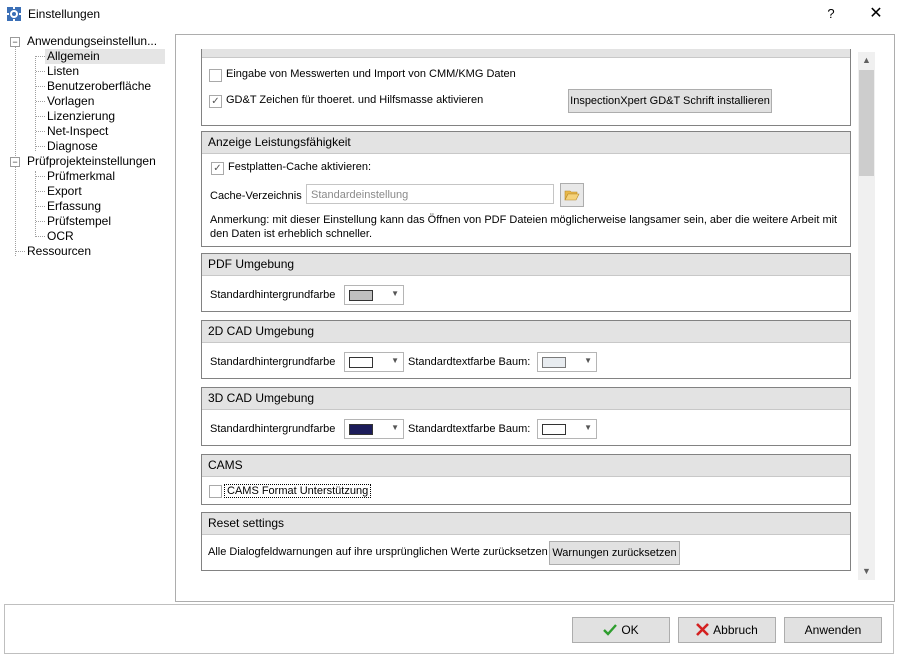 This screenshot has width=898, height=655. Describe the element at coordinates (567, 429) in the screenshot. I see `cad3d-tree-text-color-picker: ▼` at that location.